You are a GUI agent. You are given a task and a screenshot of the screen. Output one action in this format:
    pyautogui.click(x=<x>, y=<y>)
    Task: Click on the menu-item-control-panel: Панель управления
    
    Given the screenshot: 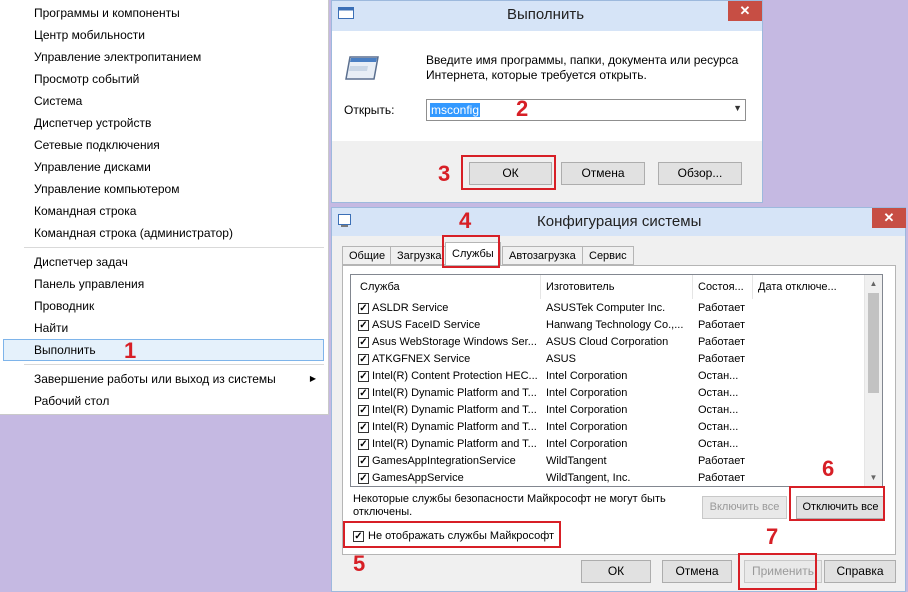 What is the action you would take?
    pyautogui.click(x=163, y=284)
    